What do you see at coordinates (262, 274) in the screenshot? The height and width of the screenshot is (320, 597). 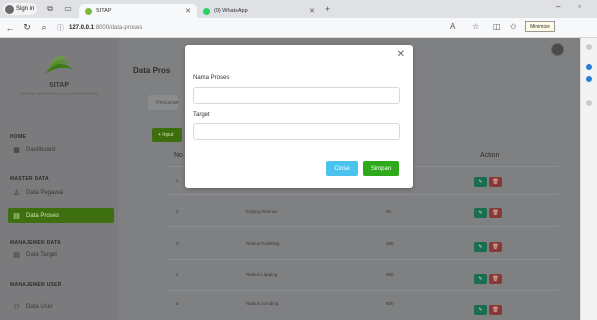 I see `row-process-name: Radius Lapping` at bounding box center [262, 274].